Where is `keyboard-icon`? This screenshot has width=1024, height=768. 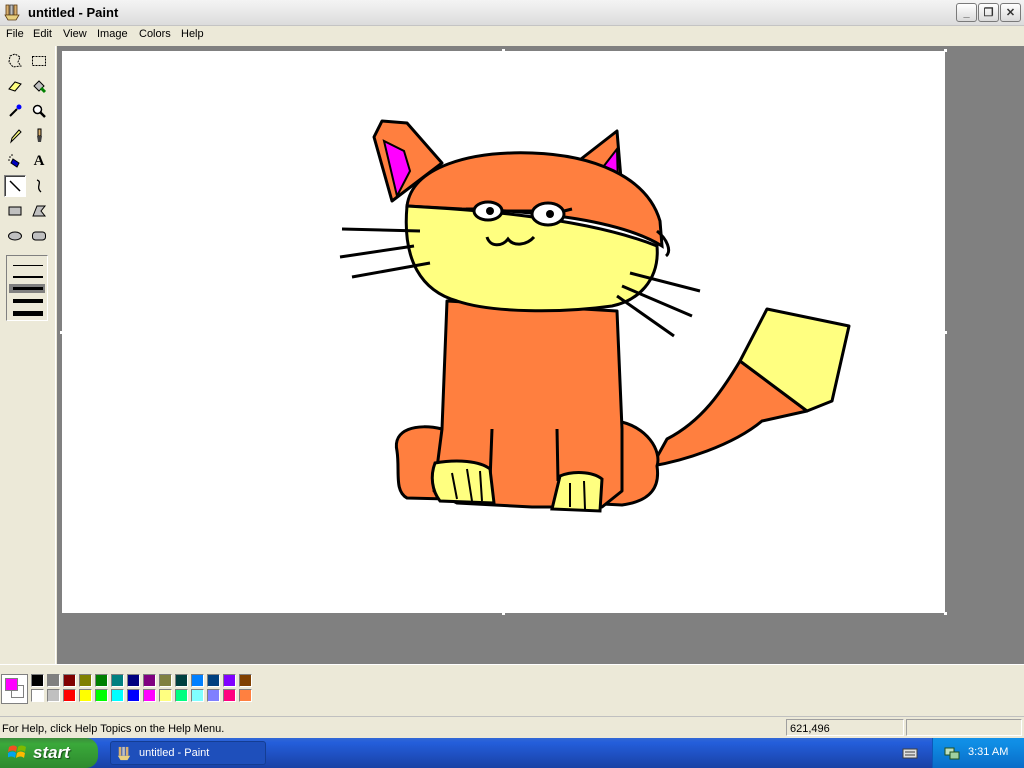 keyboard-icon is located at coordinates (910, 753).